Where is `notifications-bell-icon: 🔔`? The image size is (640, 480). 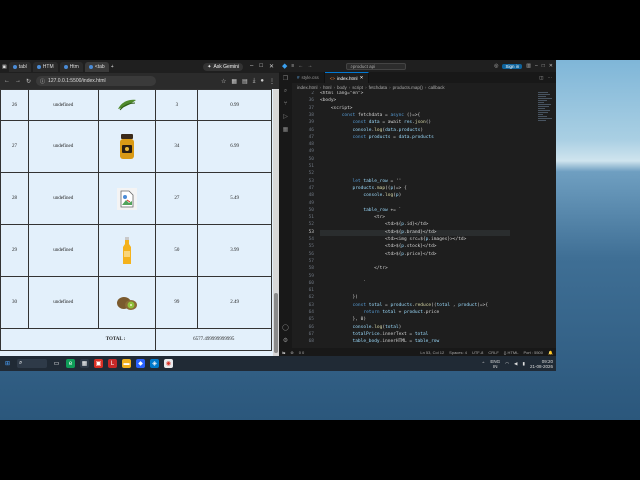 notifications-bell-icon: 🔔 is located at coordinates (550, 352).